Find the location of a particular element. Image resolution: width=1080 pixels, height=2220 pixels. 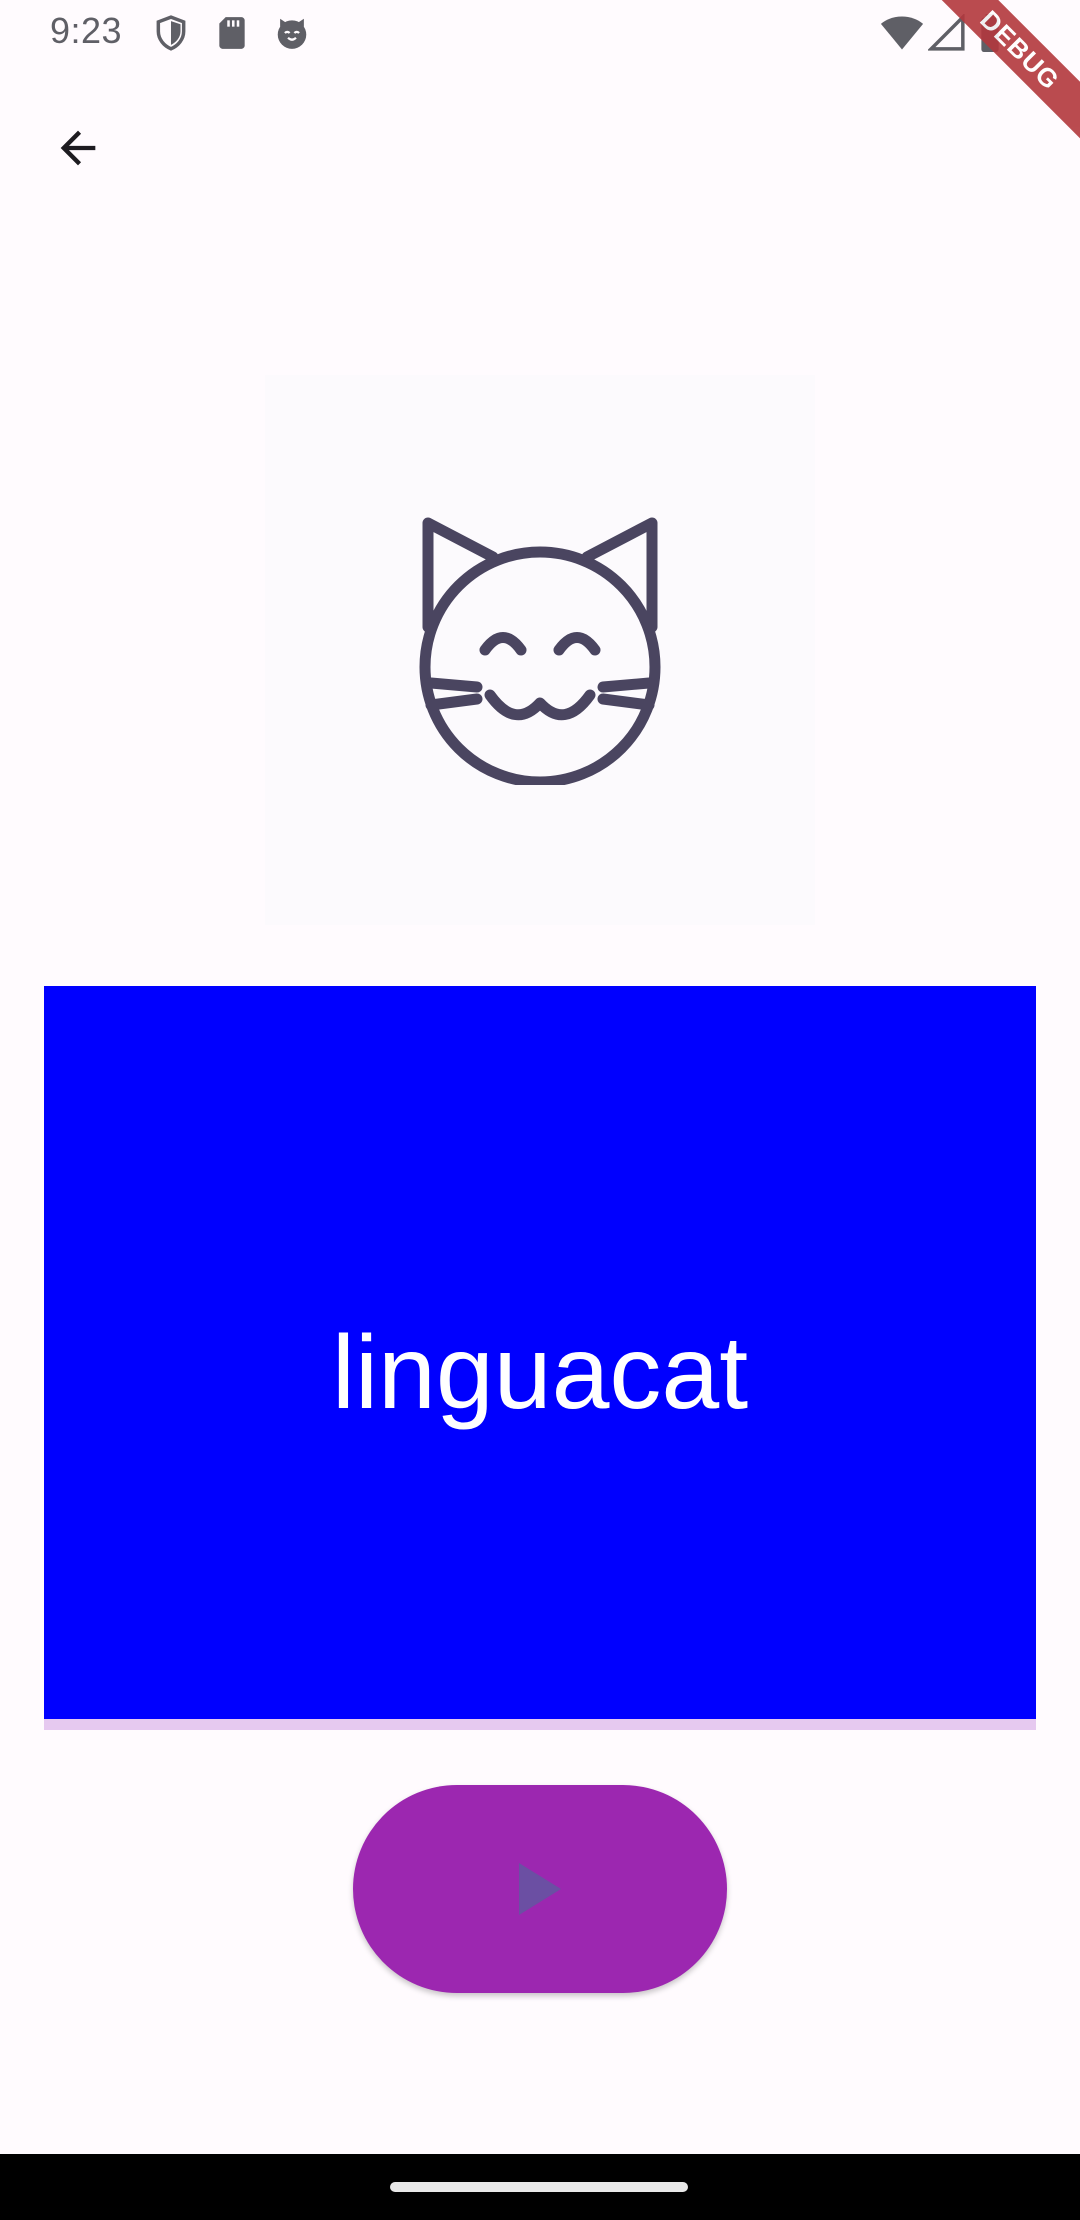

home-gesture-handle is located at coordinates (539, 2187).